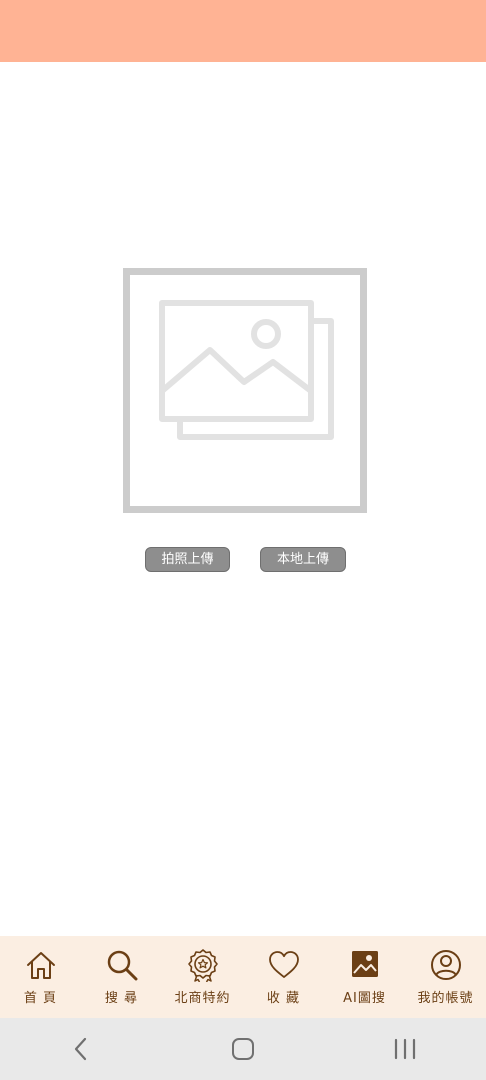  I want to click on nav-label-account: 我的帳號, so click(445, 998).